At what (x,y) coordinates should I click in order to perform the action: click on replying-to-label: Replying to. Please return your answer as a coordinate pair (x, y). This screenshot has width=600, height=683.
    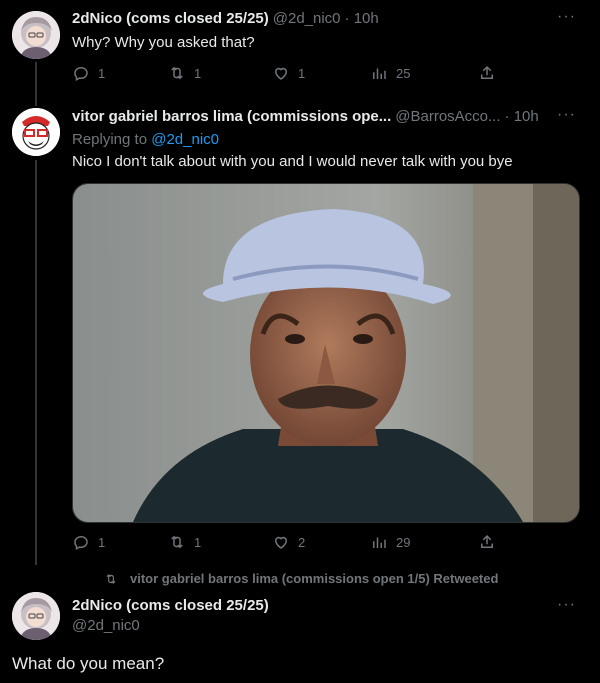
    Looking at the image, I should click on (112, 139).